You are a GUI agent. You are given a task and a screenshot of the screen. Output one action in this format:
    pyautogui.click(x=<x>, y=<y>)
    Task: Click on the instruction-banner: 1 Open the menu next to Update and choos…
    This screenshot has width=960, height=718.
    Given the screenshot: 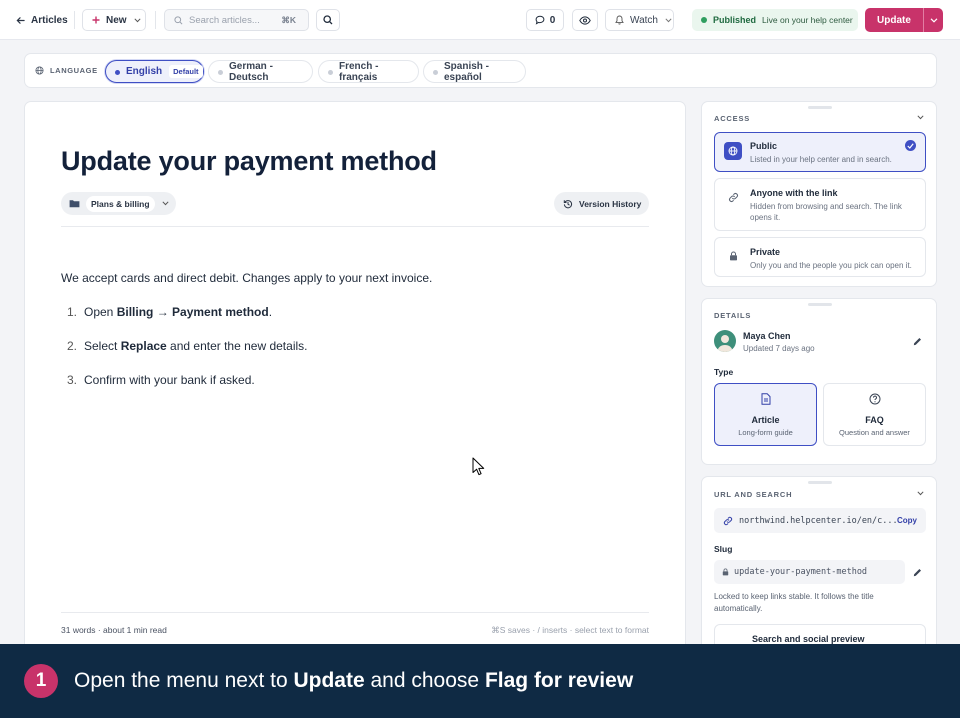 What is the action you would take?
    pyautogui.click(x=480, y=681)
    